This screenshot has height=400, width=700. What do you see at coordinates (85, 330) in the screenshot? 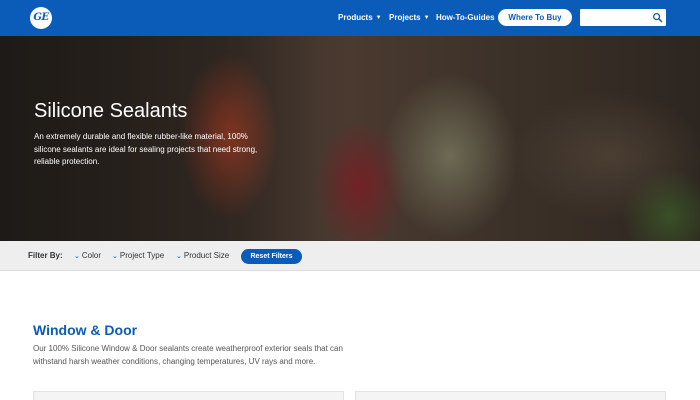
I see `section-title: Window & Door` at bounding box center [85, 330].